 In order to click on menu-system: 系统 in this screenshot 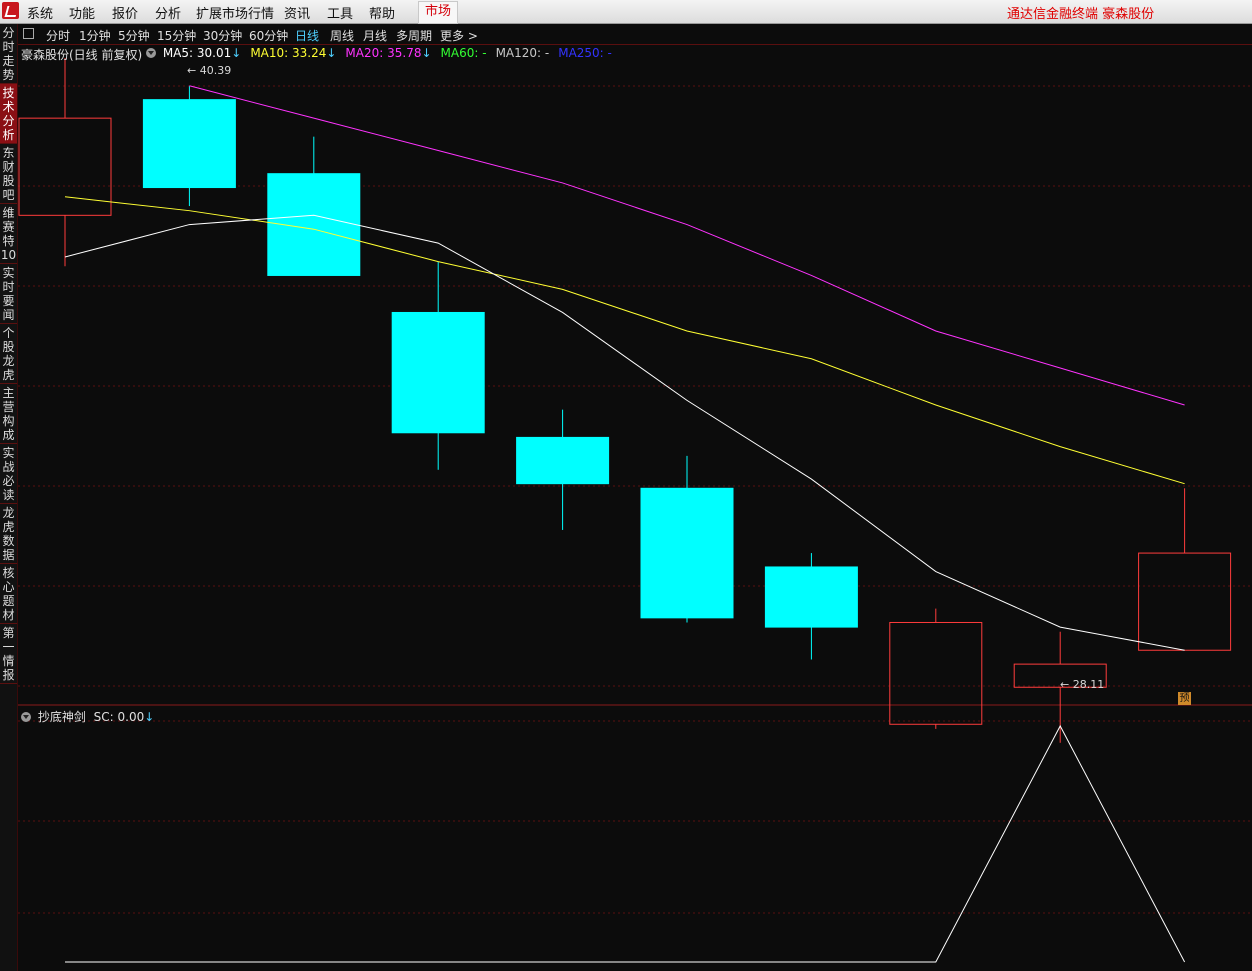, I will do `click(40, 12)`.